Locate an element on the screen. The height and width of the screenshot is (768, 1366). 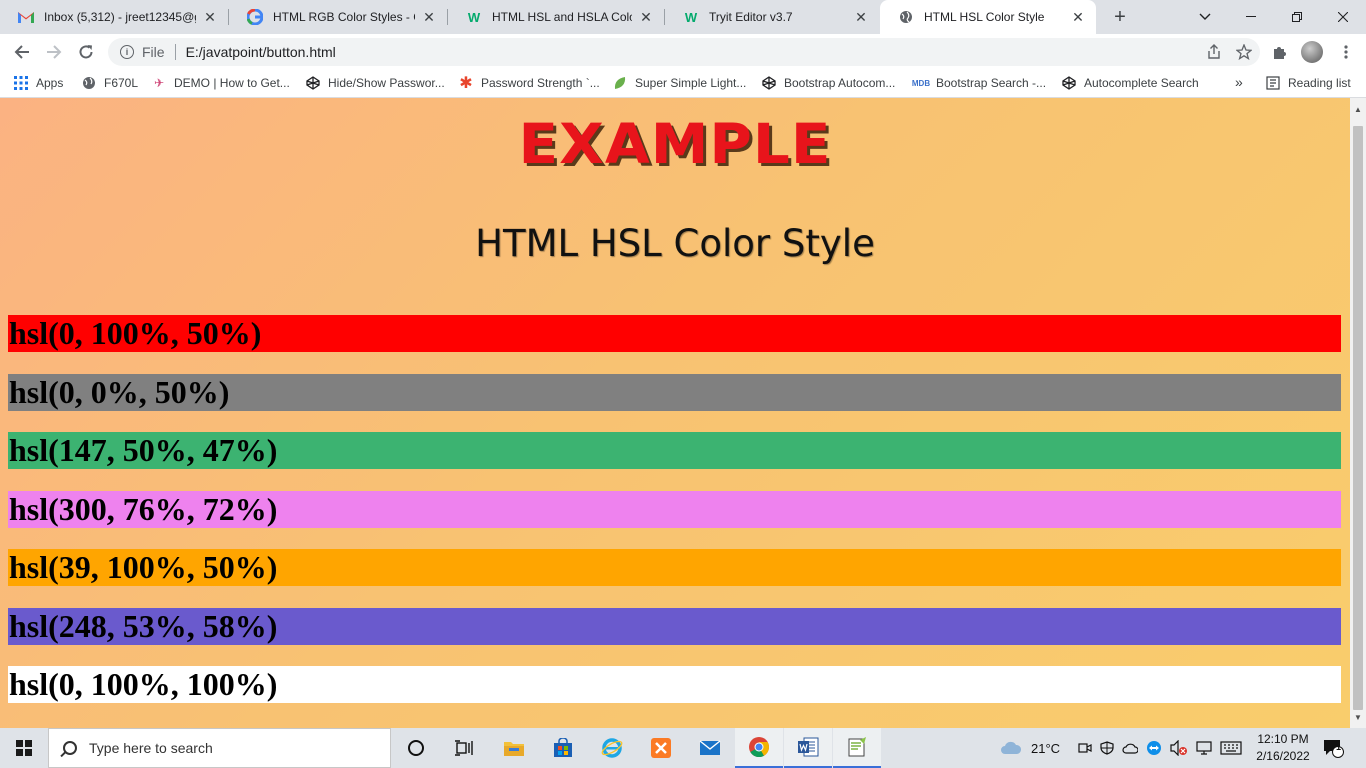
taskbar-chrome is located at coordinates (759, 748).